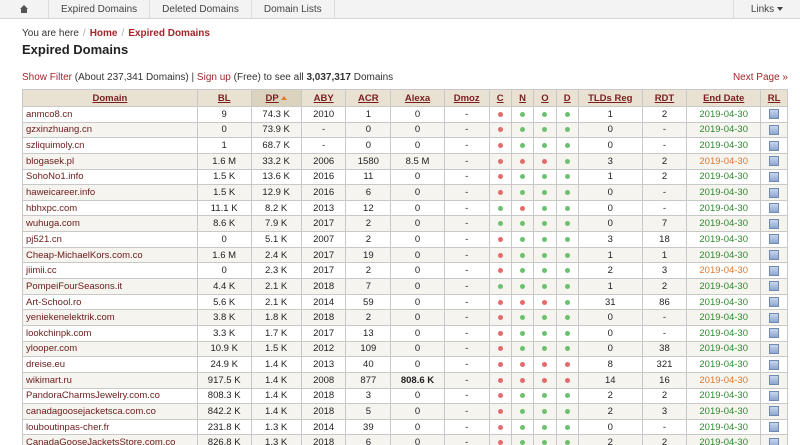  Describe the element at coordinates (610, 364) in the screenshot. I see `cell-tlds-reg: 8` at that location.